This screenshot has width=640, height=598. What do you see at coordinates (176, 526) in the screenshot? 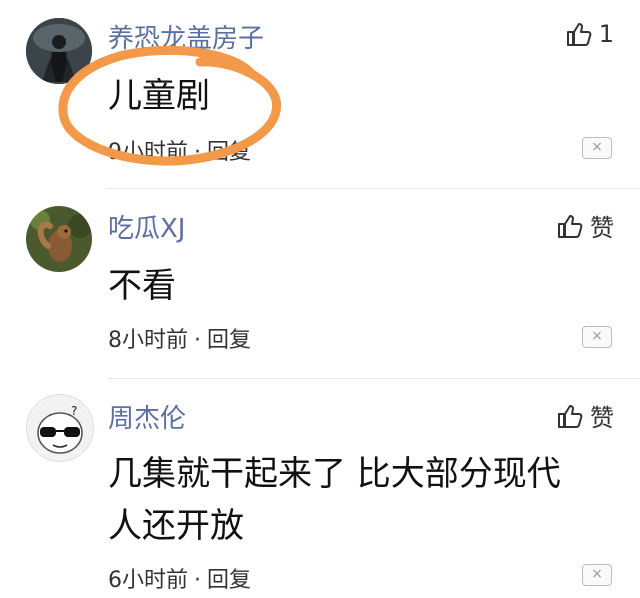
I see `comment-text-line-2: 人还开放` at bounding box center [176, 526].